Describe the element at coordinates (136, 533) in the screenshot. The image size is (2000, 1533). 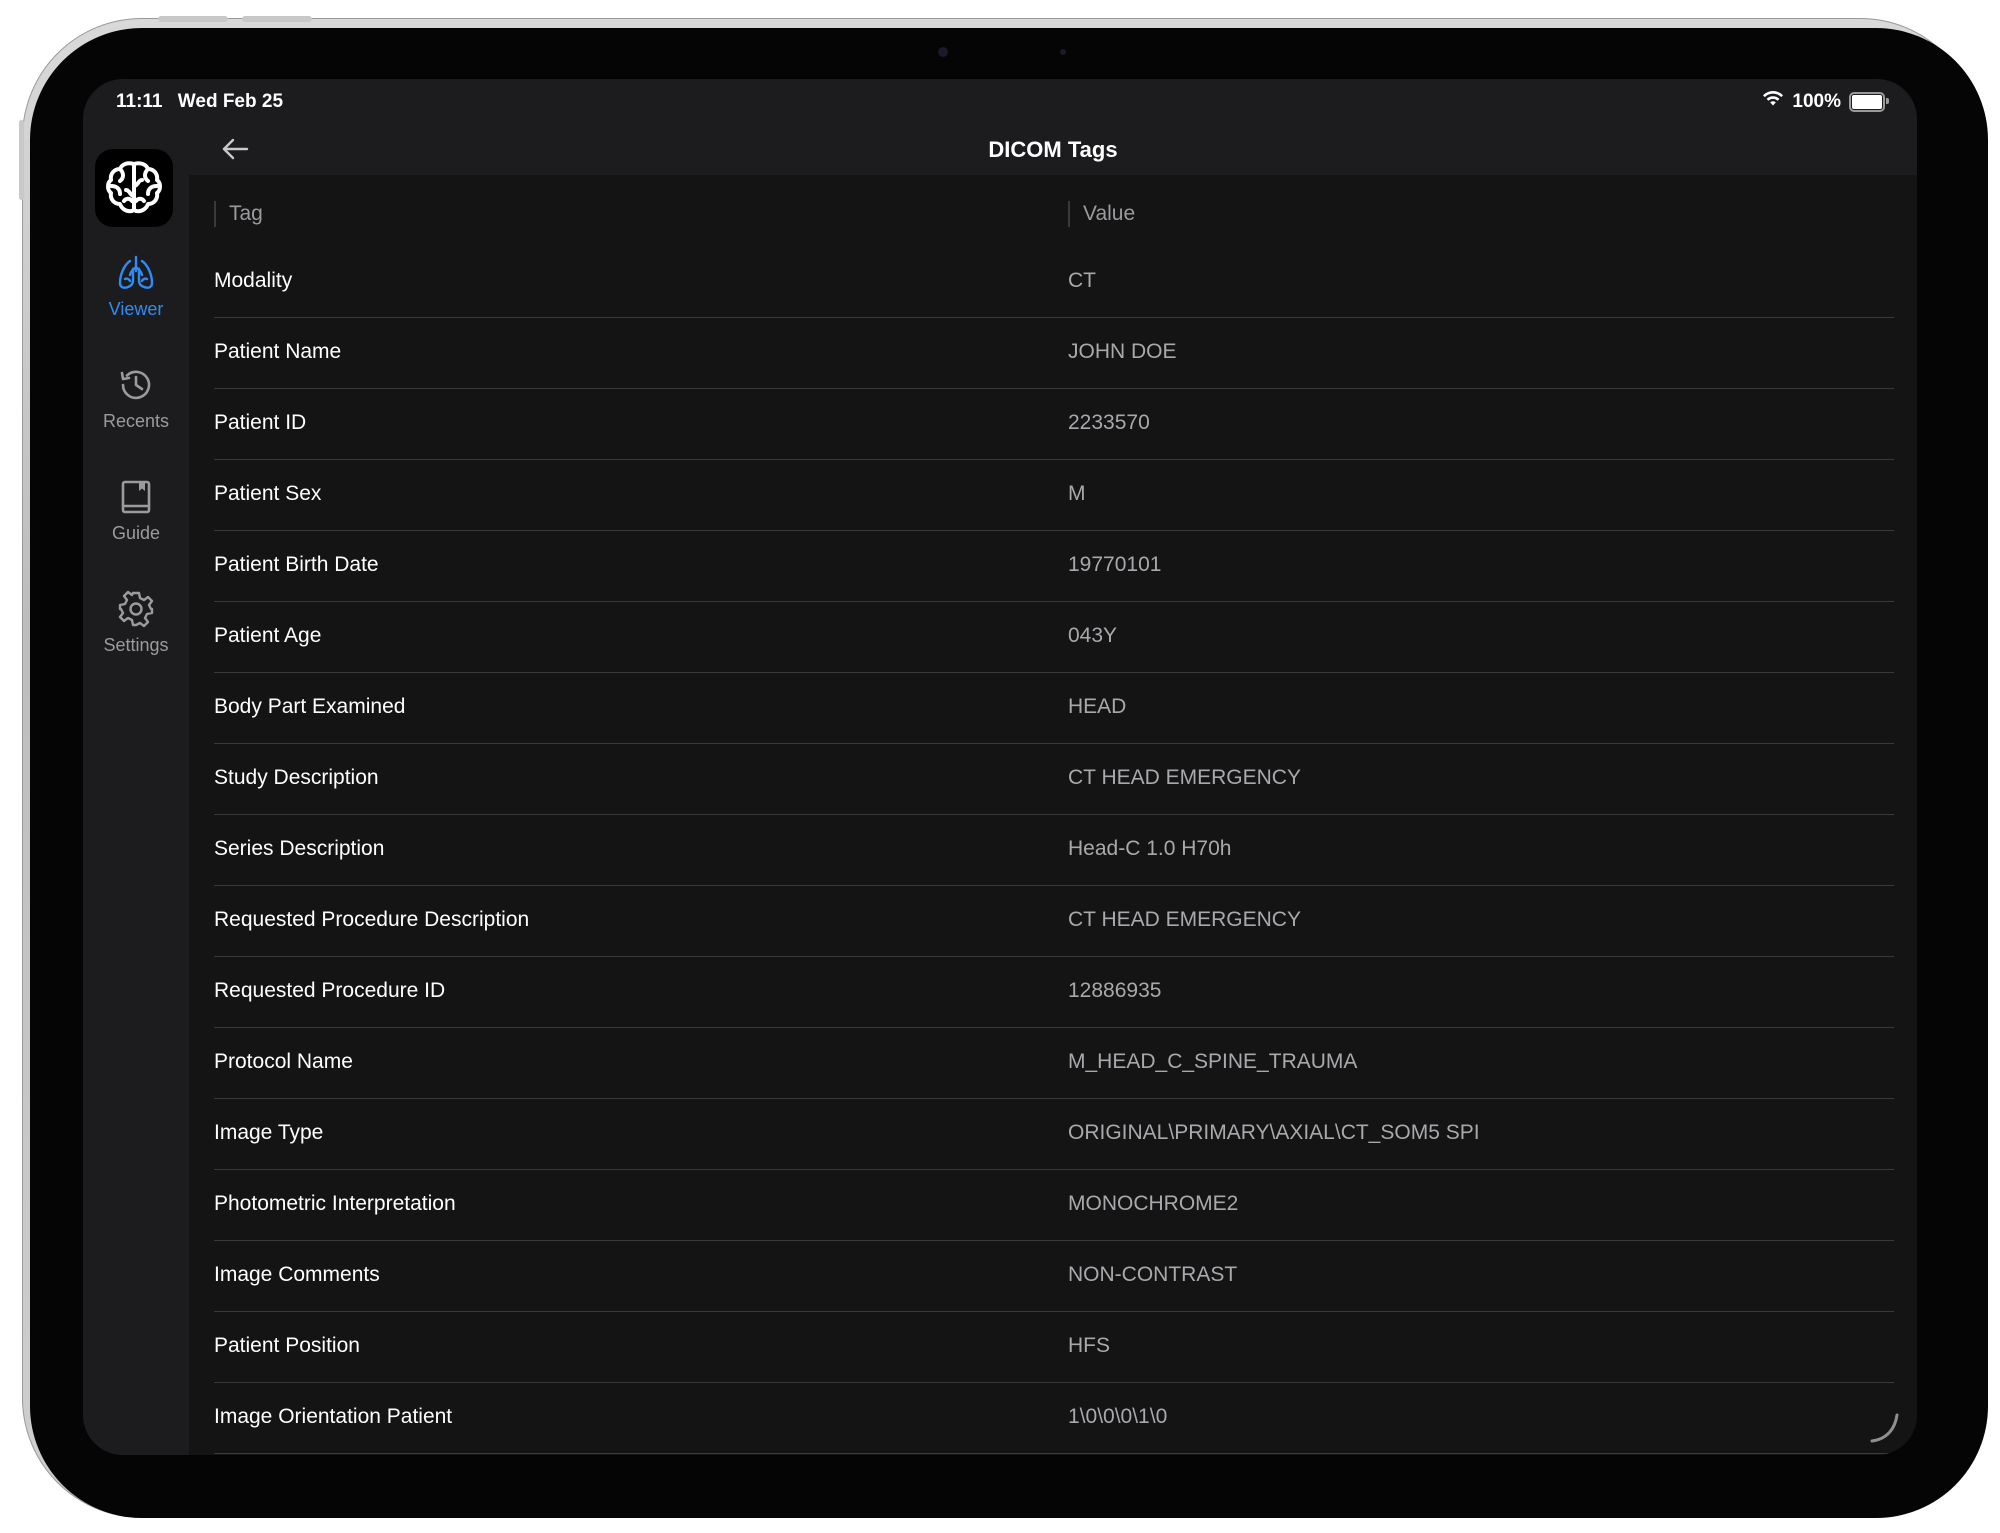
I see `sidebar-item-label: Guide` at that location.